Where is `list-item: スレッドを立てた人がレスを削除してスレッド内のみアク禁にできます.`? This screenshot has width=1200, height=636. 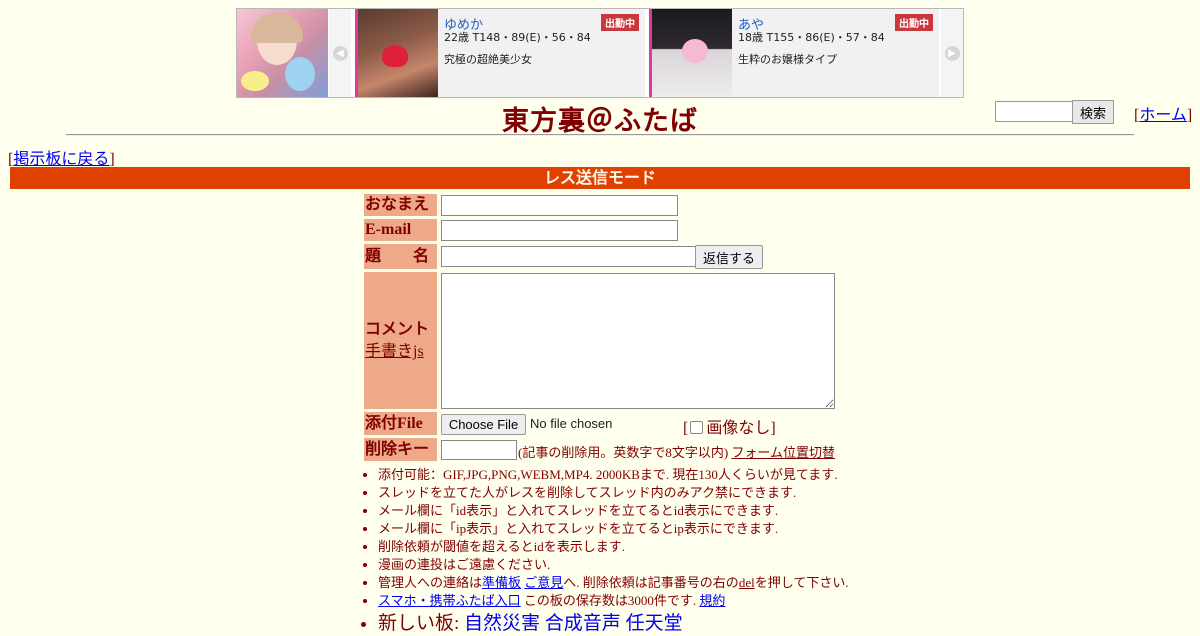
list-item: スレッドを立てた人がレスを削除してスレッド内のみアク禁にできます. is located at coordinates (638, 493).